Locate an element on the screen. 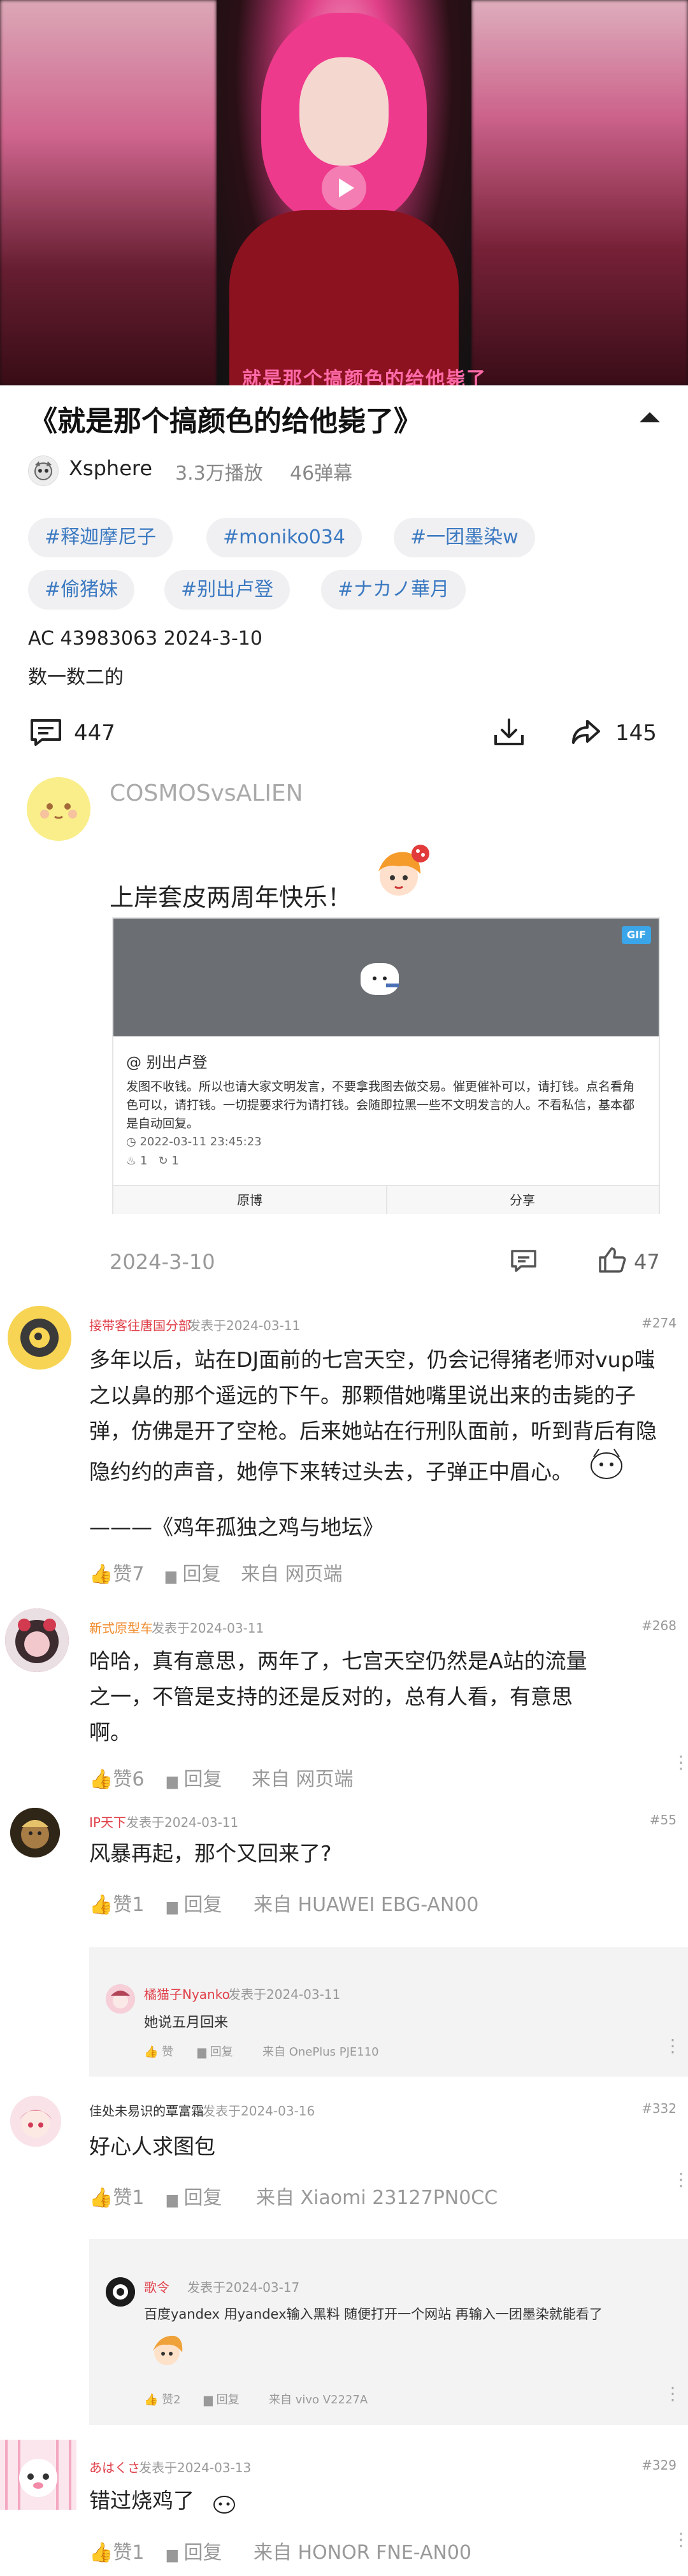  comment-floor: #332 is located at coordinates (659, 2108).